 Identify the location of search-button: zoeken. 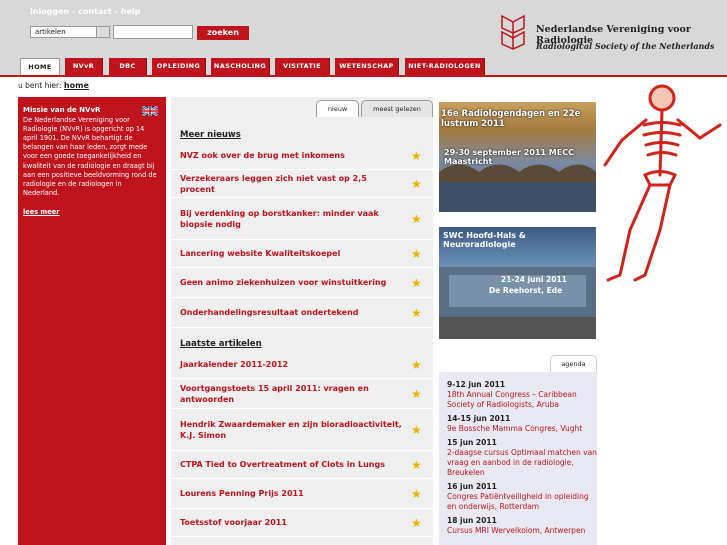
(223, 33).